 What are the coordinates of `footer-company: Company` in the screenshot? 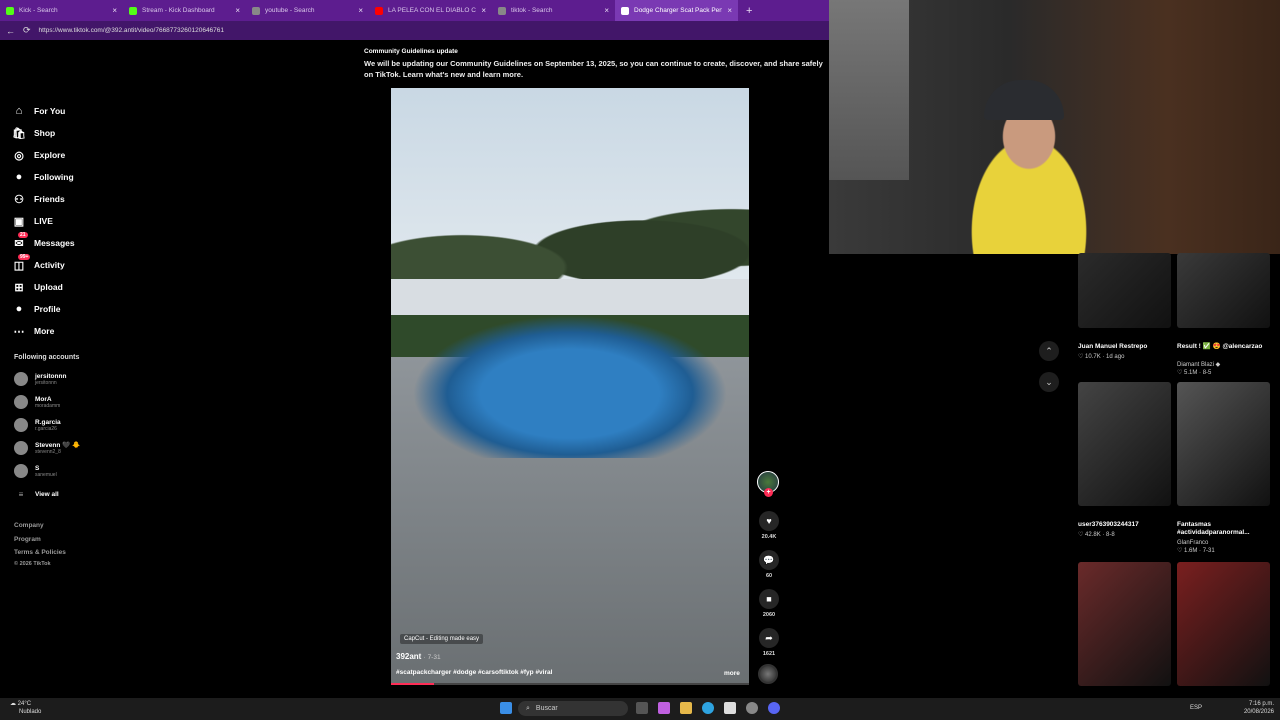 It's located at (29, 525).